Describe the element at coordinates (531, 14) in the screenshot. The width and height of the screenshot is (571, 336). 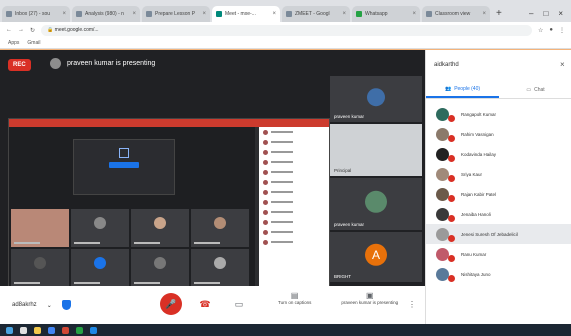
I see `minimize-icon: –` at that location.